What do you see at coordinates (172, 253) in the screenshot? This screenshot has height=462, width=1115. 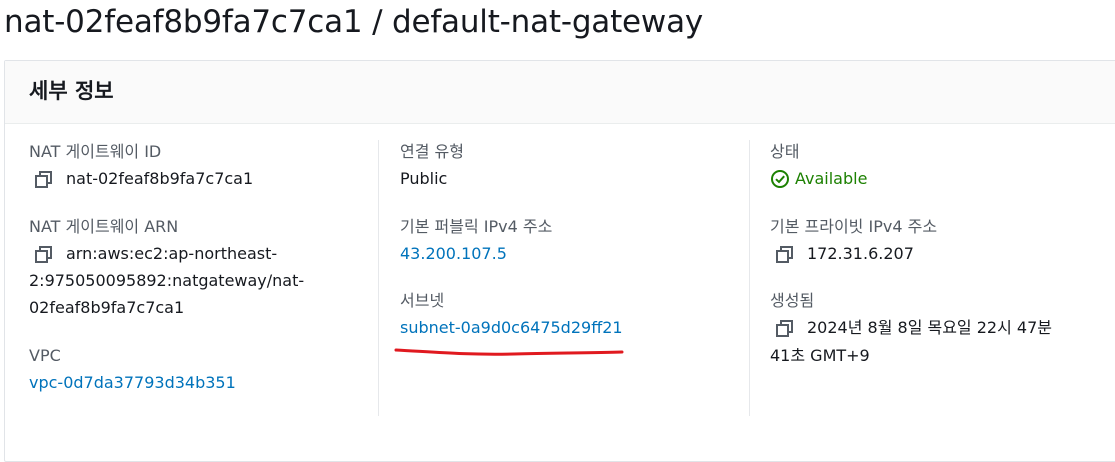 I see `nat-gateway-arn-line1: arn:aws:ec2:ap-northeast-` at bounding box center [172, 253].